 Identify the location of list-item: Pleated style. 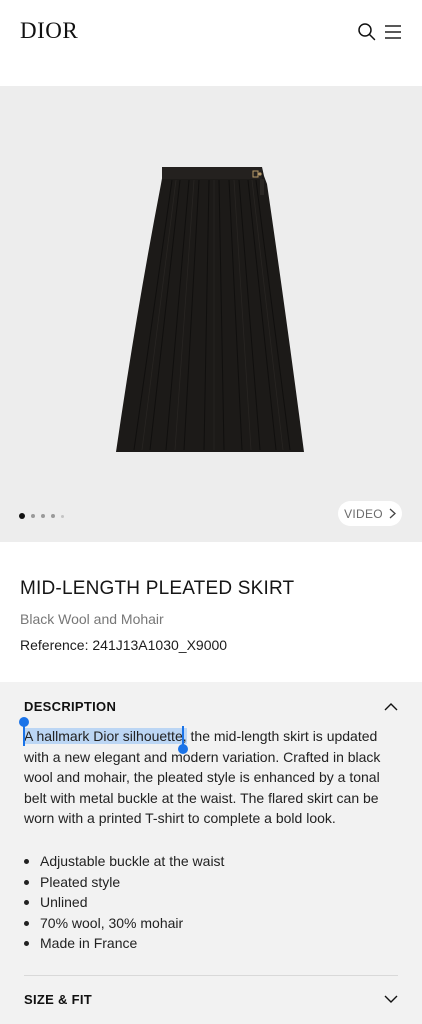
(204, 882).